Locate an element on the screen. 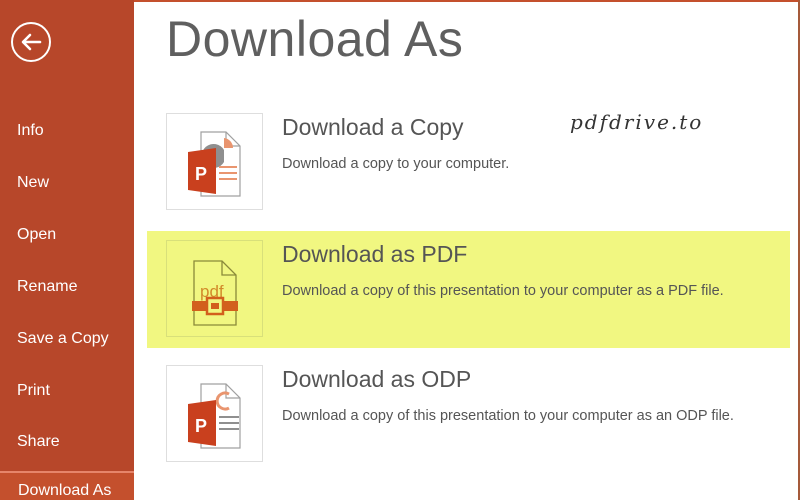 The image size is (800, 500). sidebar-item-share: Share is located at coordinates (38, 442).